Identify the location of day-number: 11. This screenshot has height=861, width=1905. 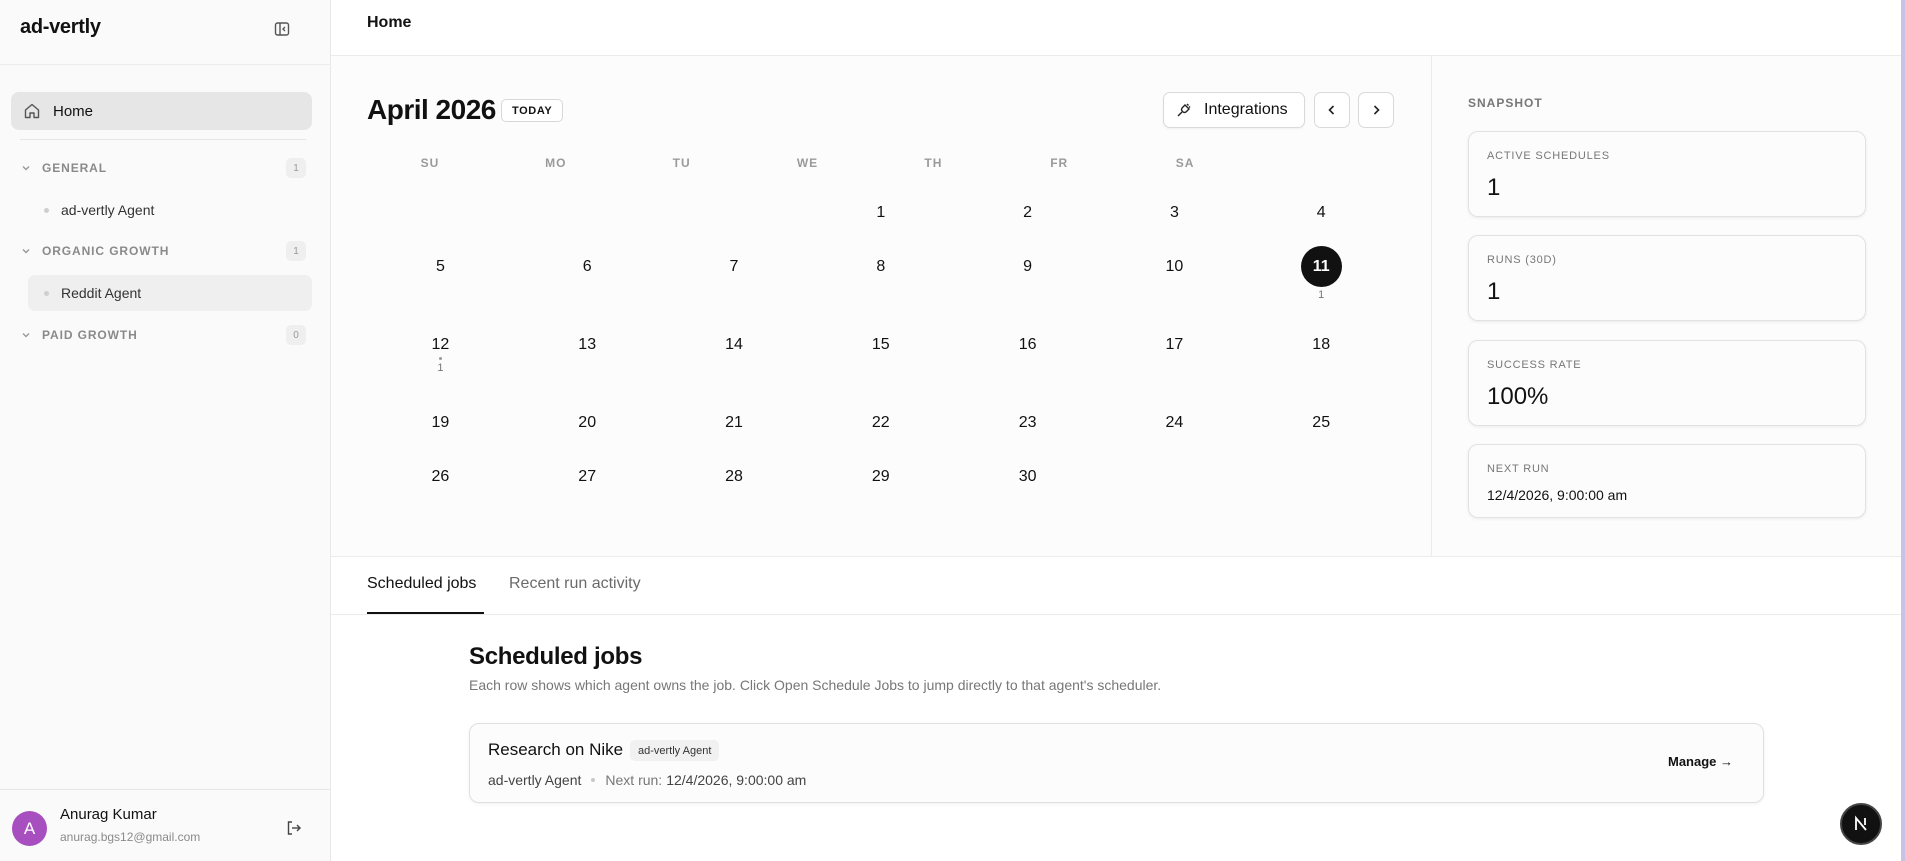
(1321, 266).